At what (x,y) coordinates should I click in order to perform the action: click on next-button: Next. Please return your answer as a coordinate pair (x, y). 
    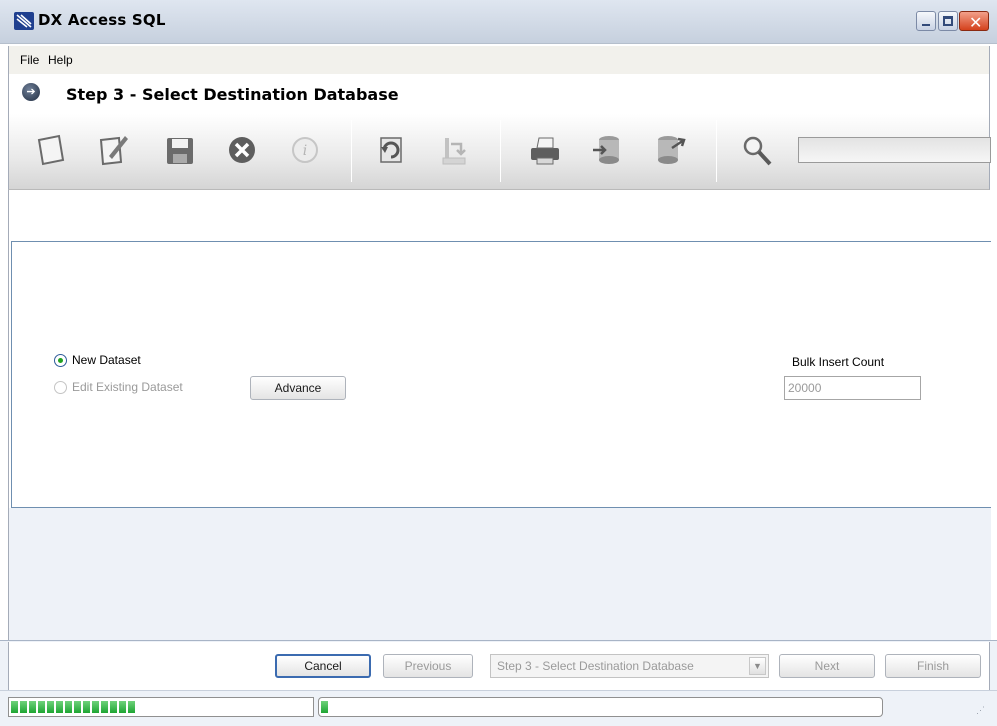
    Looking at the image, I should click on (827, 666).